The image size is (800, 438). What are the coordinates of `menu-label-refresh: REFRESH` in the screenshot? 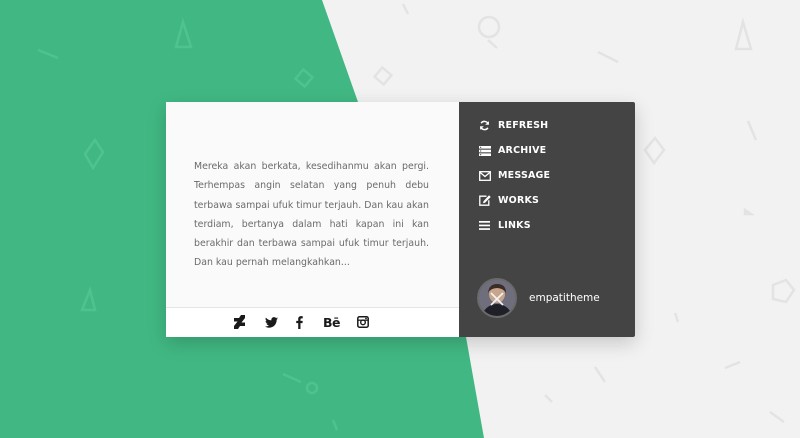 It's located at (523, 125).